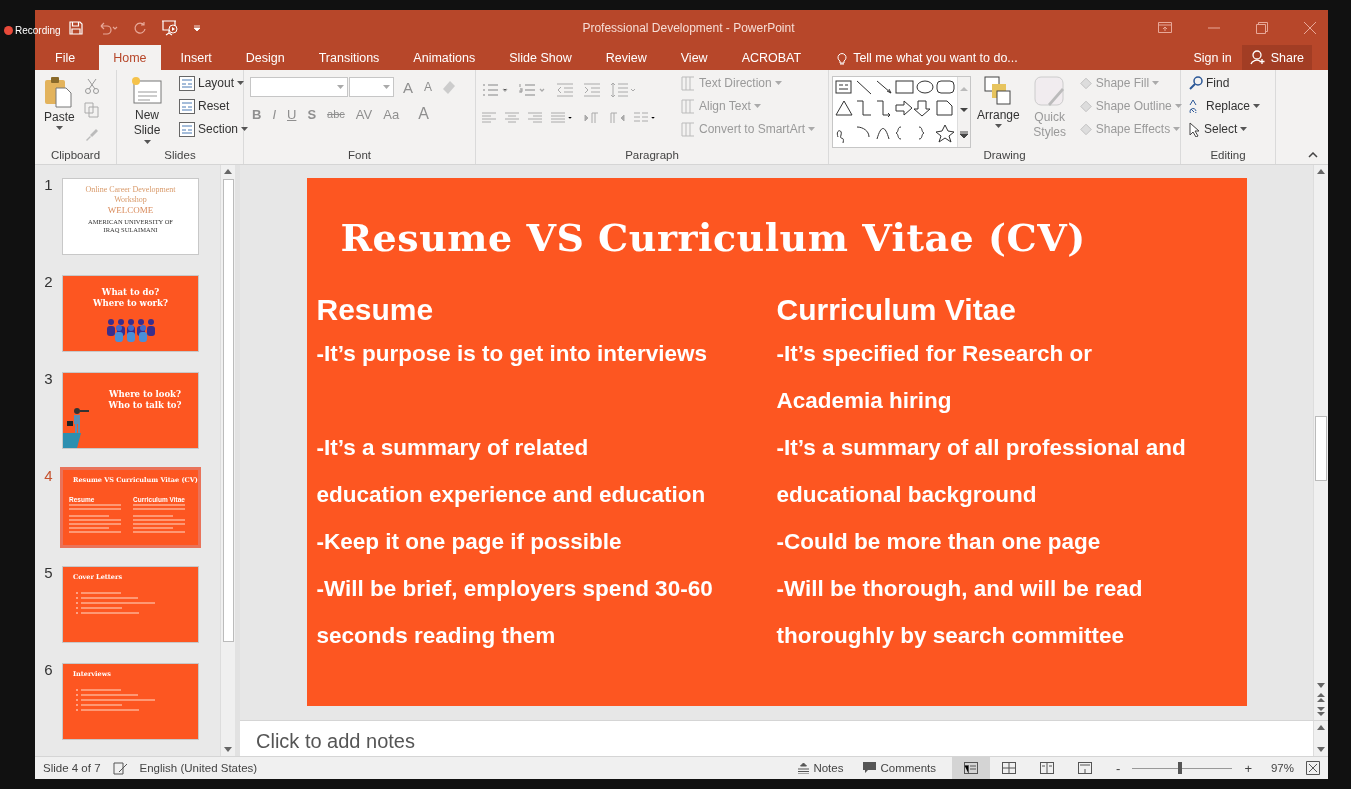 This screenshot has height=789, width=1351. Describe the element at coordinates (423, 114) in the screenshot. I see `font-format-button: A` at that location.